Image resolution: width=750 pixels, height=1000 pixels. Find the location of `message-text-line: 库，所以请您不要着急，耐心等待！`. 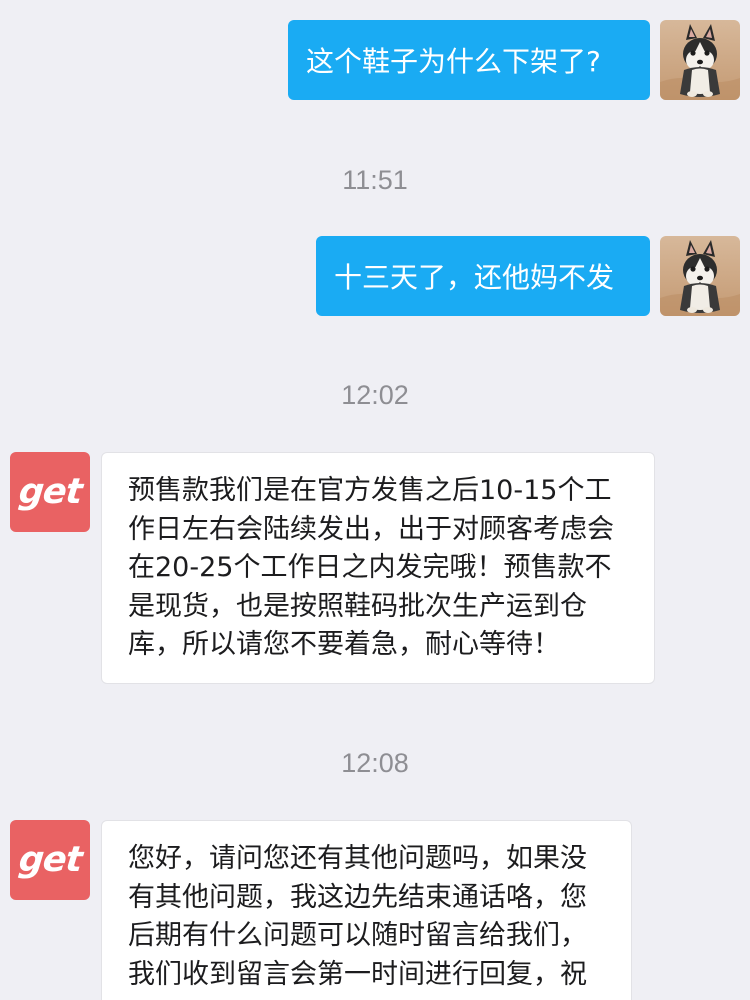

message-text-line: 库，所以请您不要着急，耐心等待！ is located at coordinates (344, 644).